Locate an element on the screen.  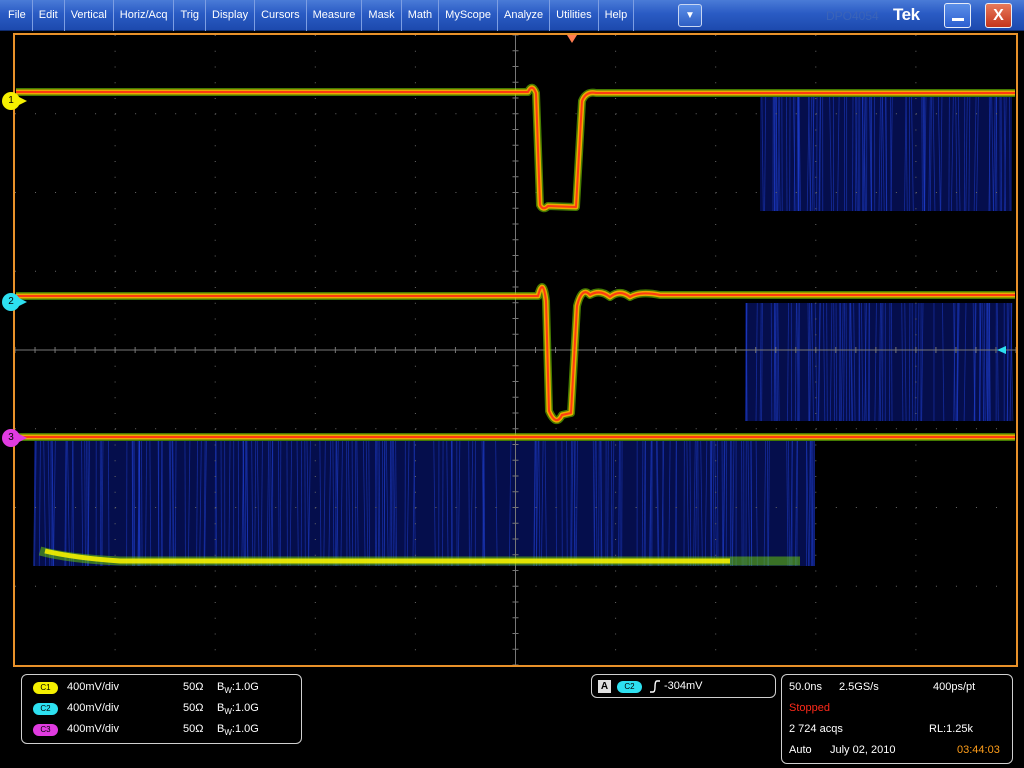
sample-rate: 2.5GS/s is located at coordinates (859, 687).